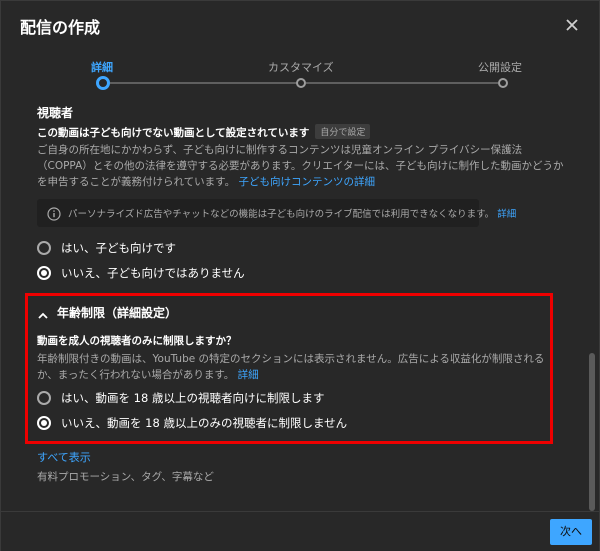 This screenshot has width=600, height=551. I want to click on audience-status: この動画は子ども向けでない動画として設定されています 自分で設定, so click(204, 132).